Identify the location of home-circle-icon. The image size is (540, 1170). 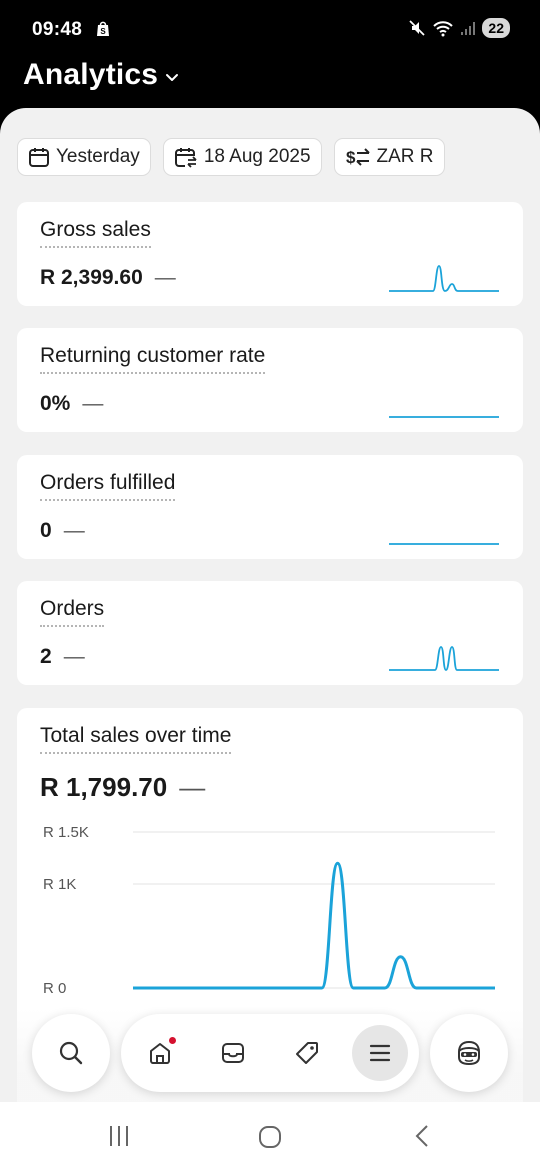
(270, 1137).